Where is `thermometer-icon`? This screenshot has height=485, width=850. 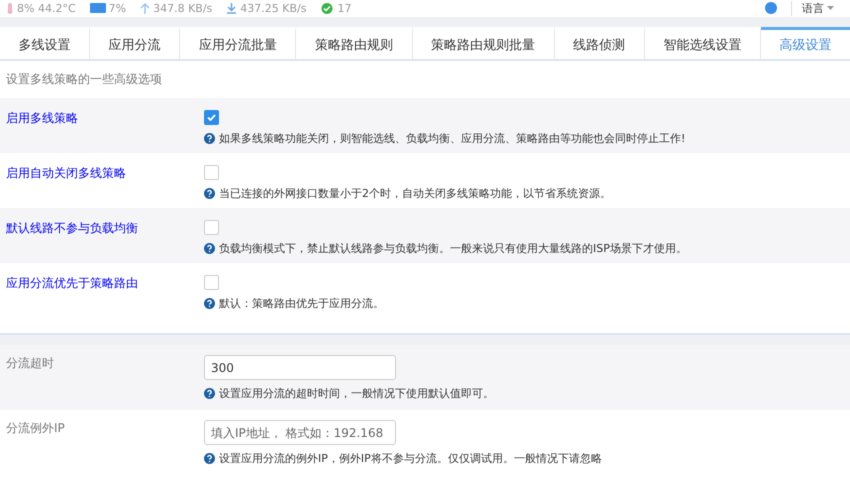
thermometer-icon is located at coordinates (10, 8).